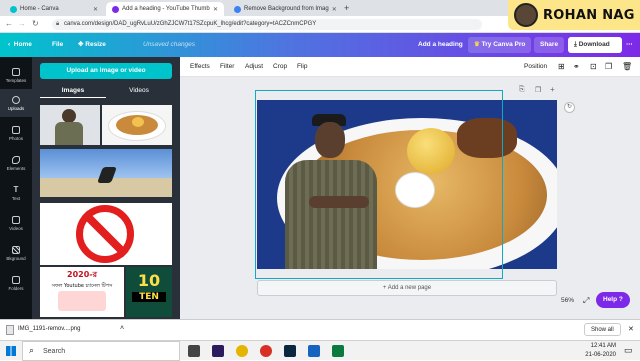 The image size is (640, 361). I want to click on taskbar-search-box: ⌕ Search, so click(101, 351).